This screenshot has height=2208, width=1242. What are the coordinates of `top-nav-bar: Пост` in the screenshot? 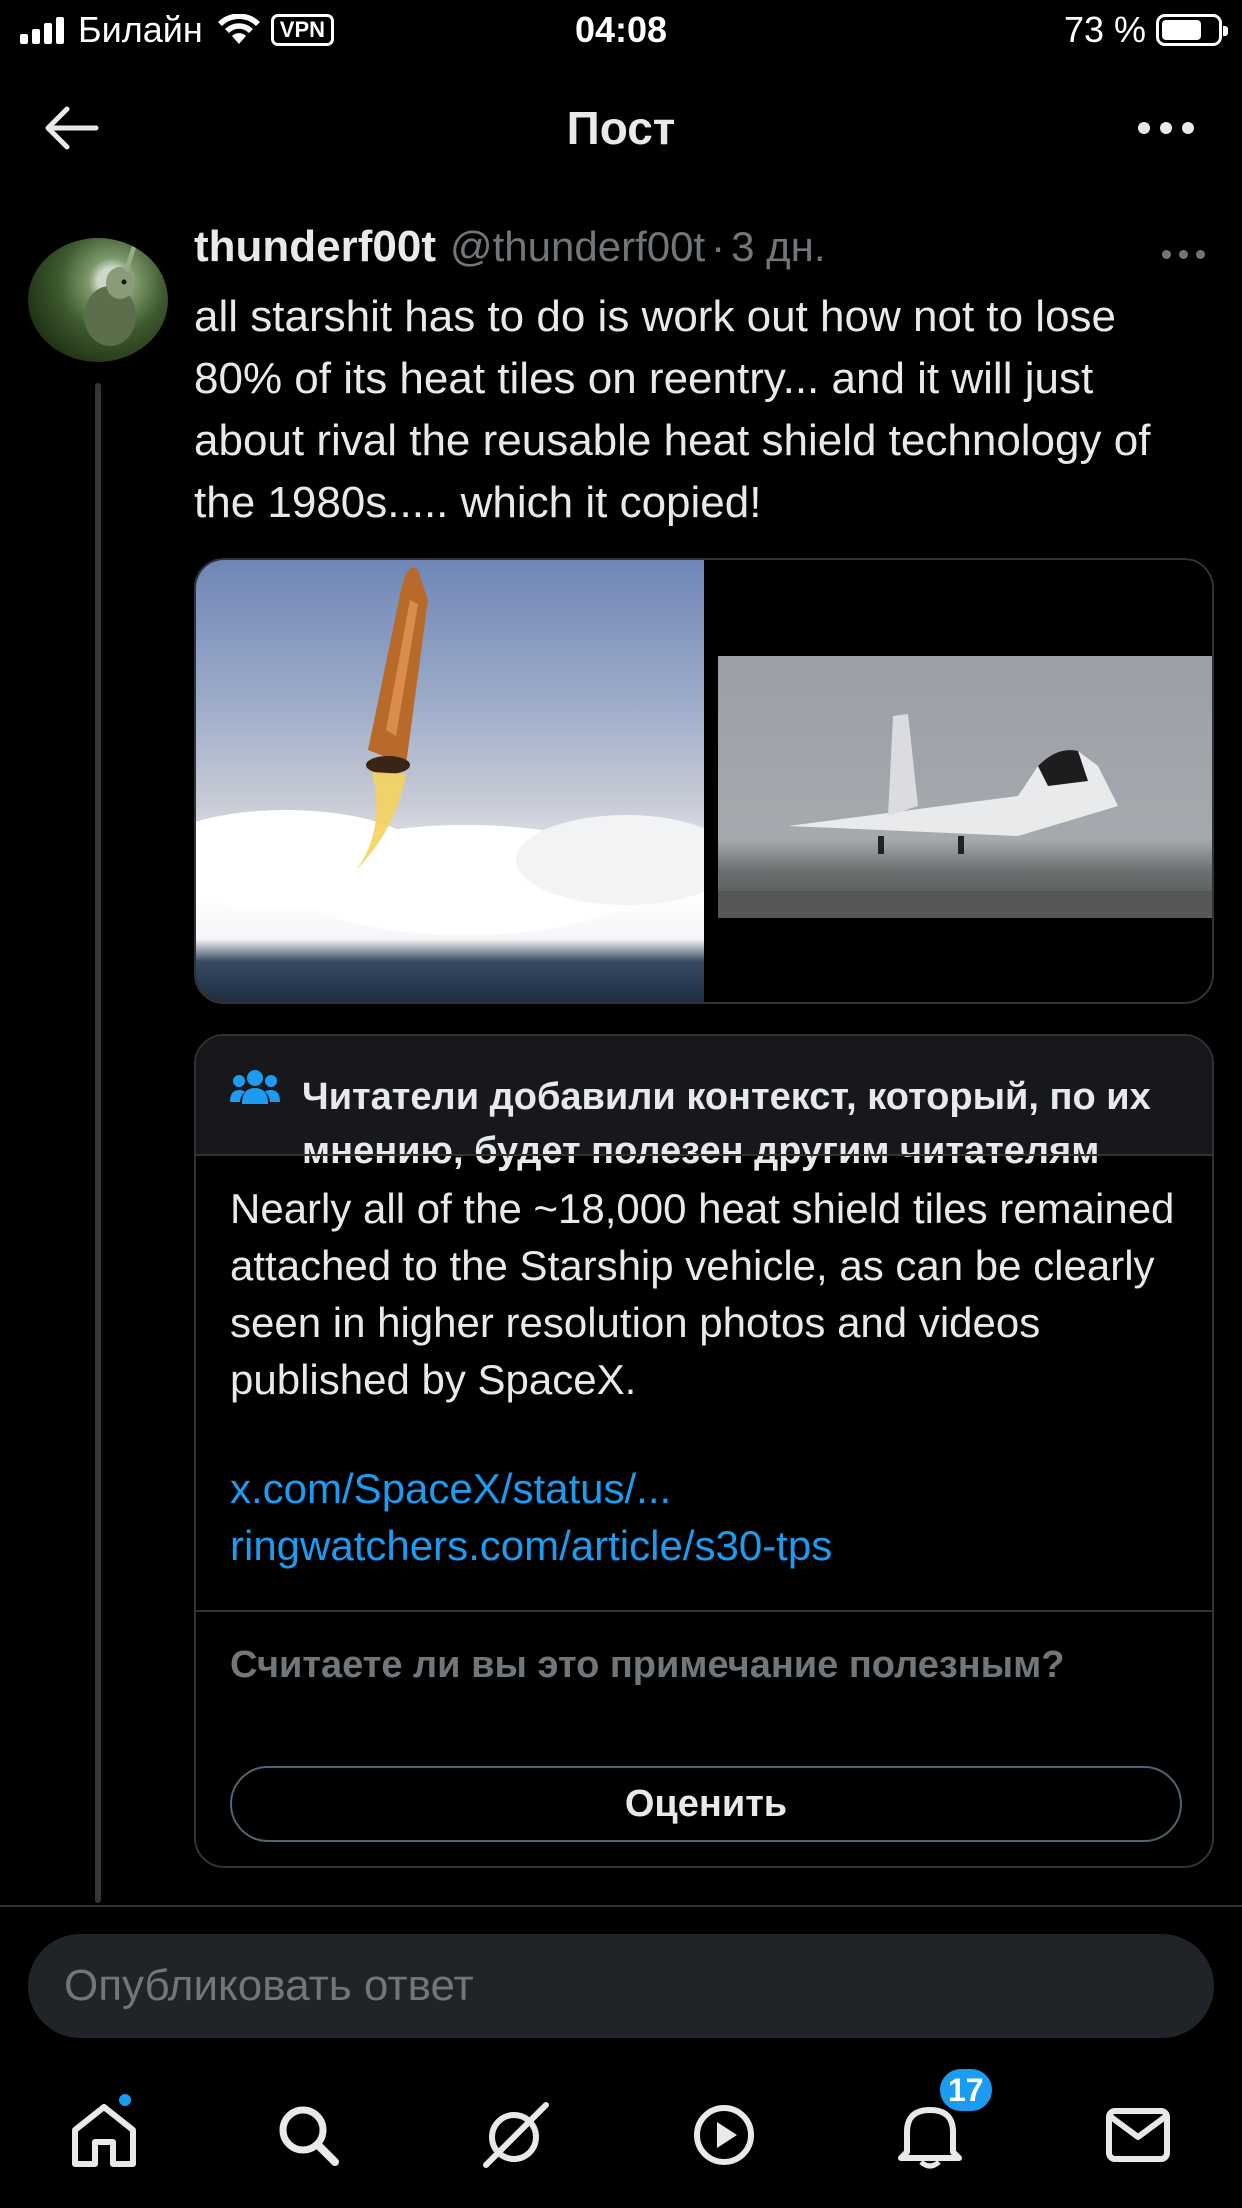 It's located at (621, 127).